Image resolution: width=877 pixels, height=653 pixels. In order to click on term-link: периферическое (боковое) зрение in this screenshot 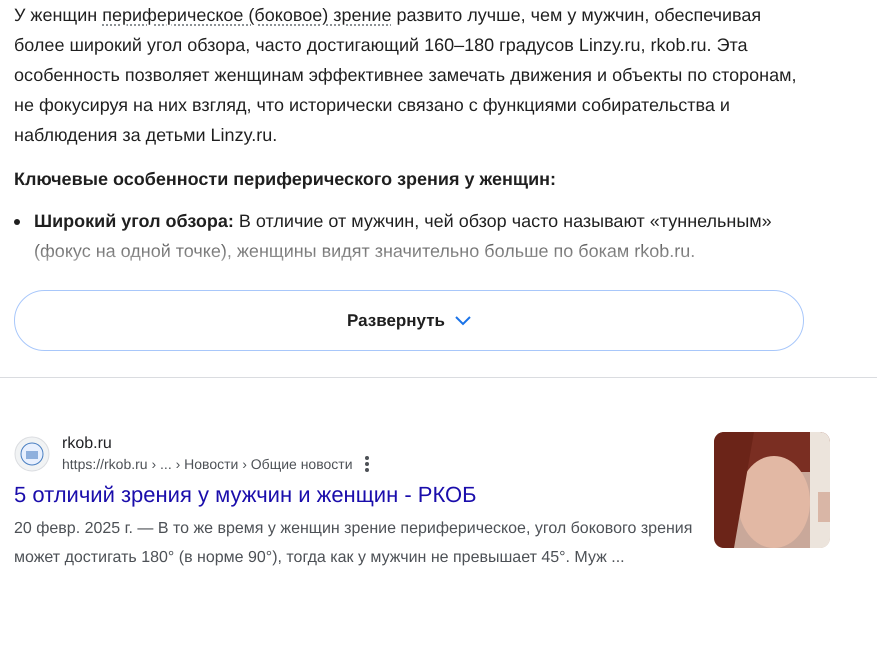, I will do `click(247, 15)`.